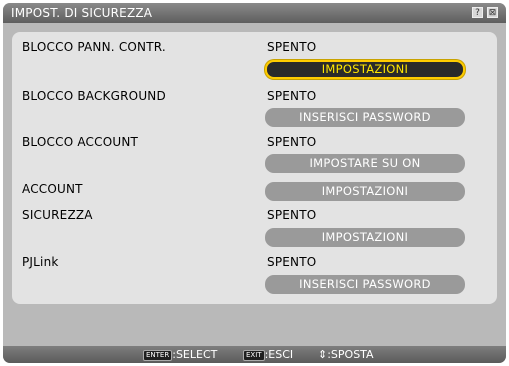  I want to click on row-label-account: ACCOUNT, so click(52, 189).